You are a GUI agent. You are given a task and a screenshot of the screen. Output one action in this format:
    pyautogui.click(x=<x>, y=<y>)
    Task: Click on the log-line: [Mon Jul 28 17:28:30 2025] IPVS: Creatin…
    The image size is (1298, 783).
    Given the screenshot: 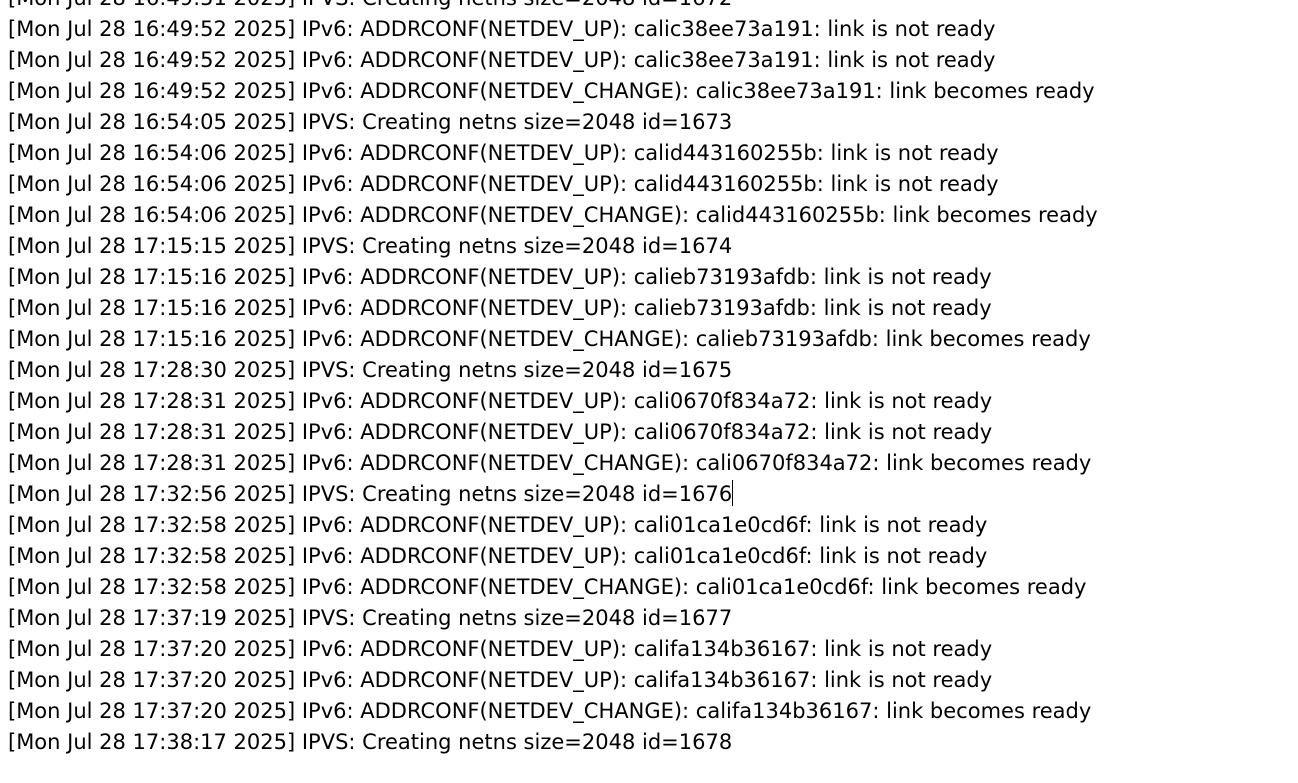 What is the action you would take?
    pyautogui.click(x=649, y=370)
    